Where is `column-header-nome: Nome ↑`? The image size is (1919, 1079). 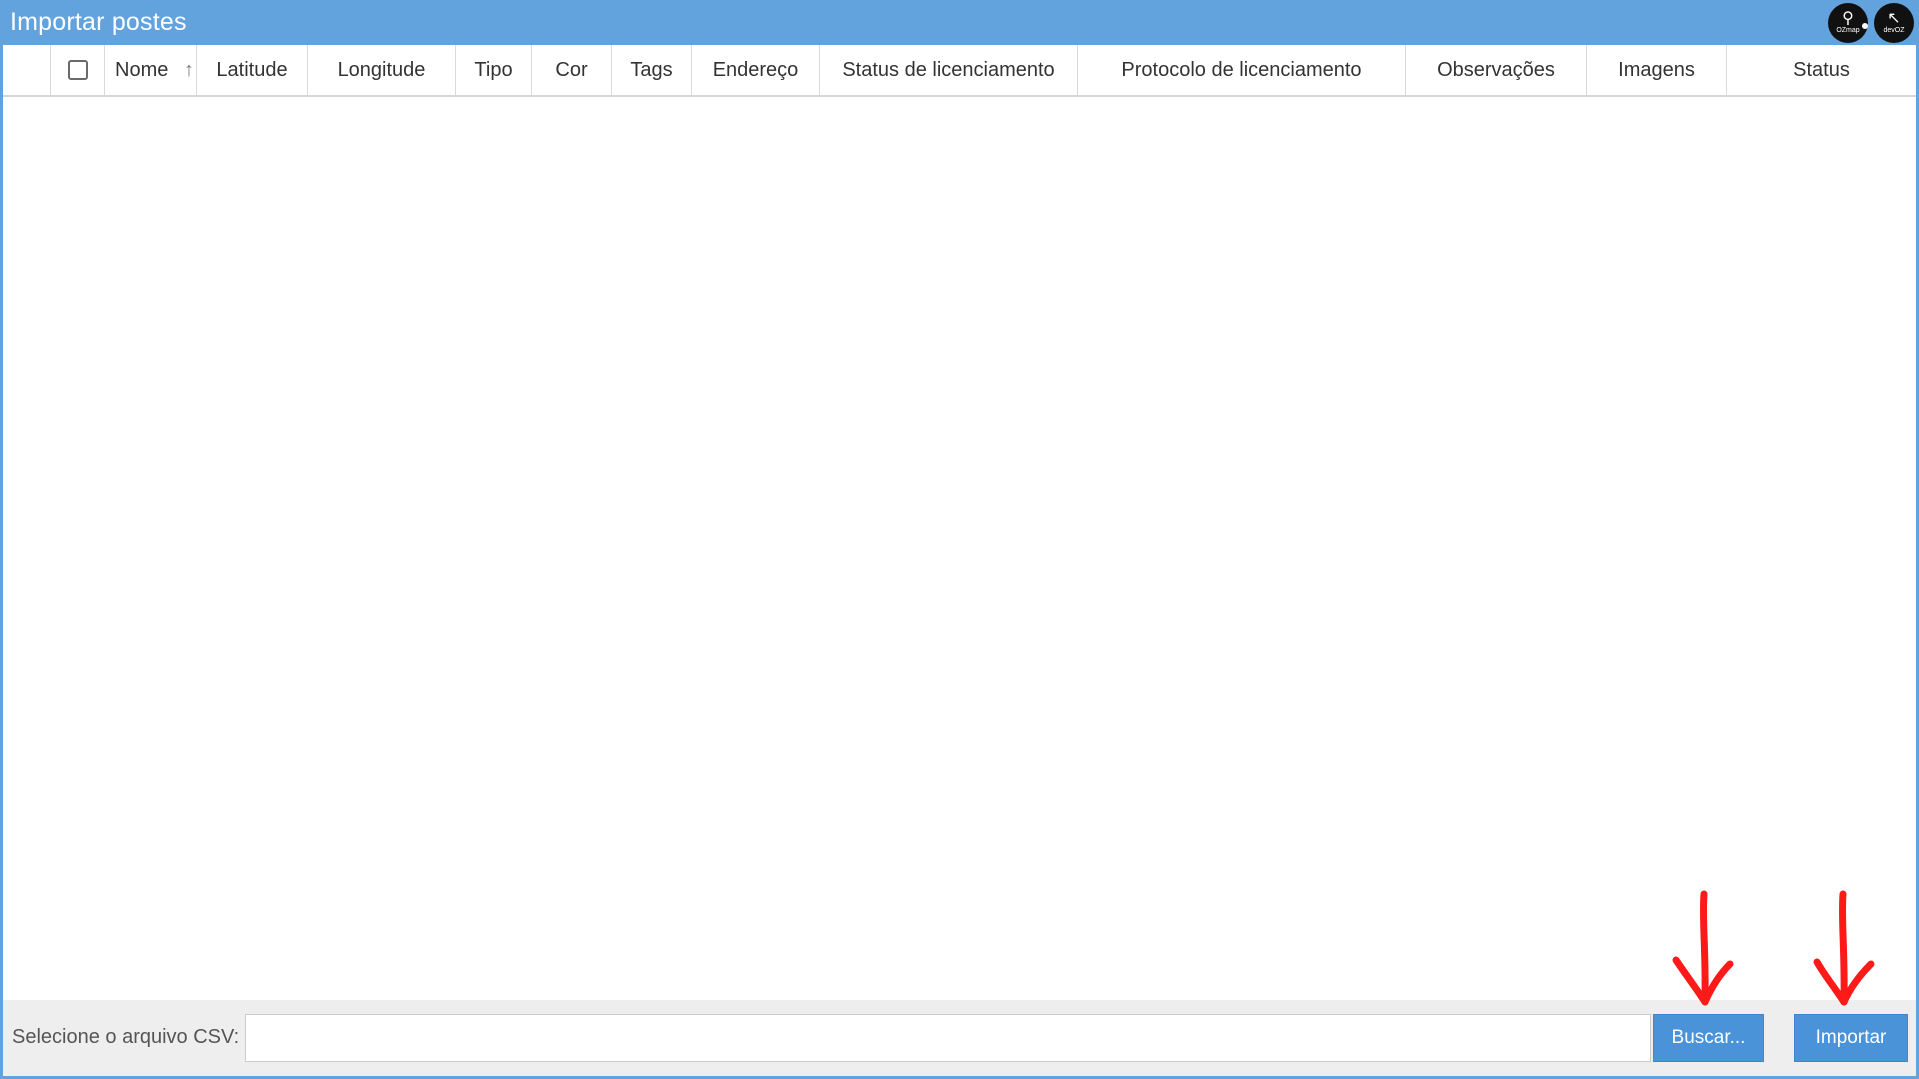
column-header-nome: Nome ↑ is located at coordinates (151, 70).